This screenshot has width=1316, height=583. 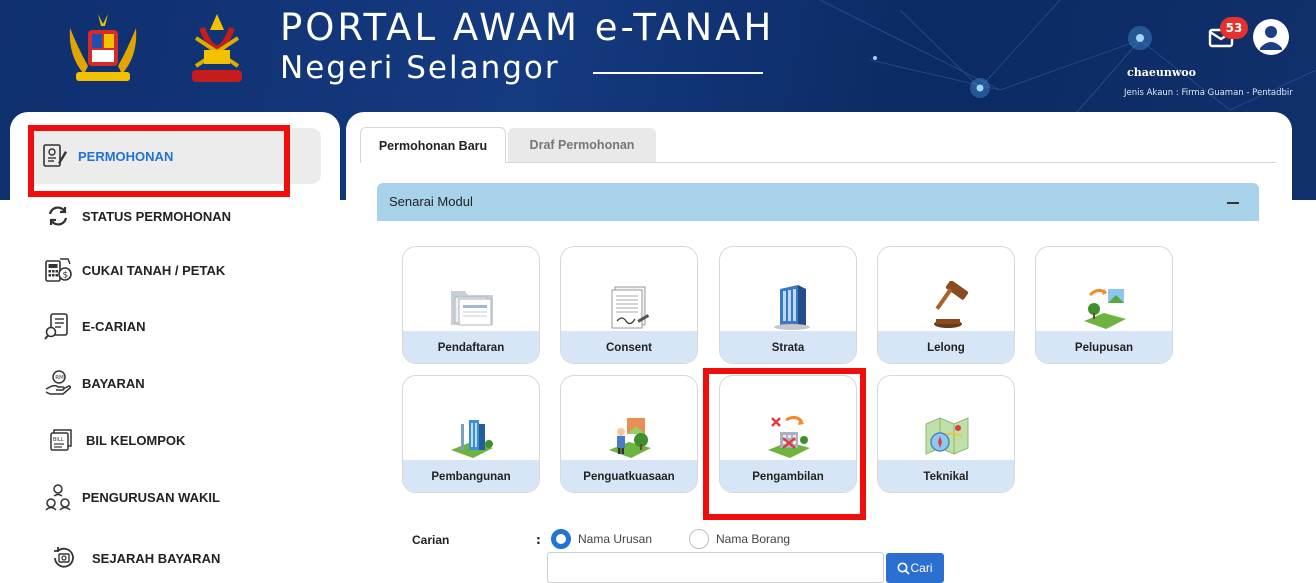 I want to click on account-type: Jenis Akaun : Firma Guaman - Pentadbir, so click(x=1208, y=93).